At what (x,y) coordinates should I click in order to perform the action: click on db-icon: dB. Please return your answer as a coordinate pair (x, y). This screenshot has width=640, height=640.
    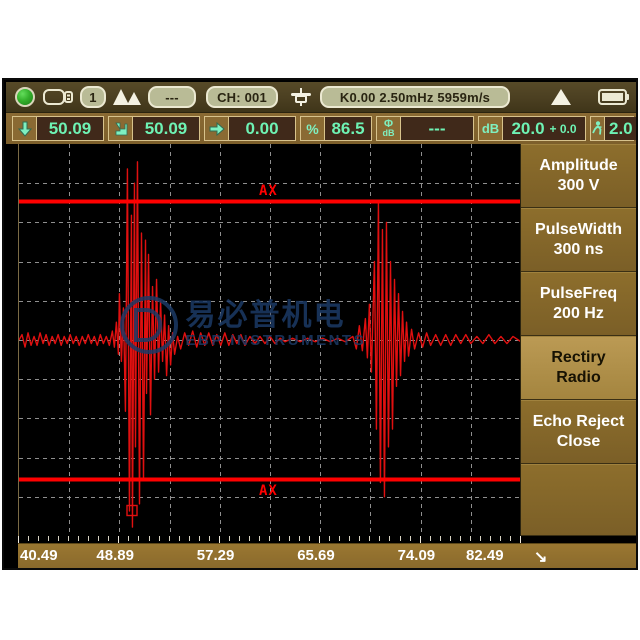
    Looking at the image, I should click on (491, 128).